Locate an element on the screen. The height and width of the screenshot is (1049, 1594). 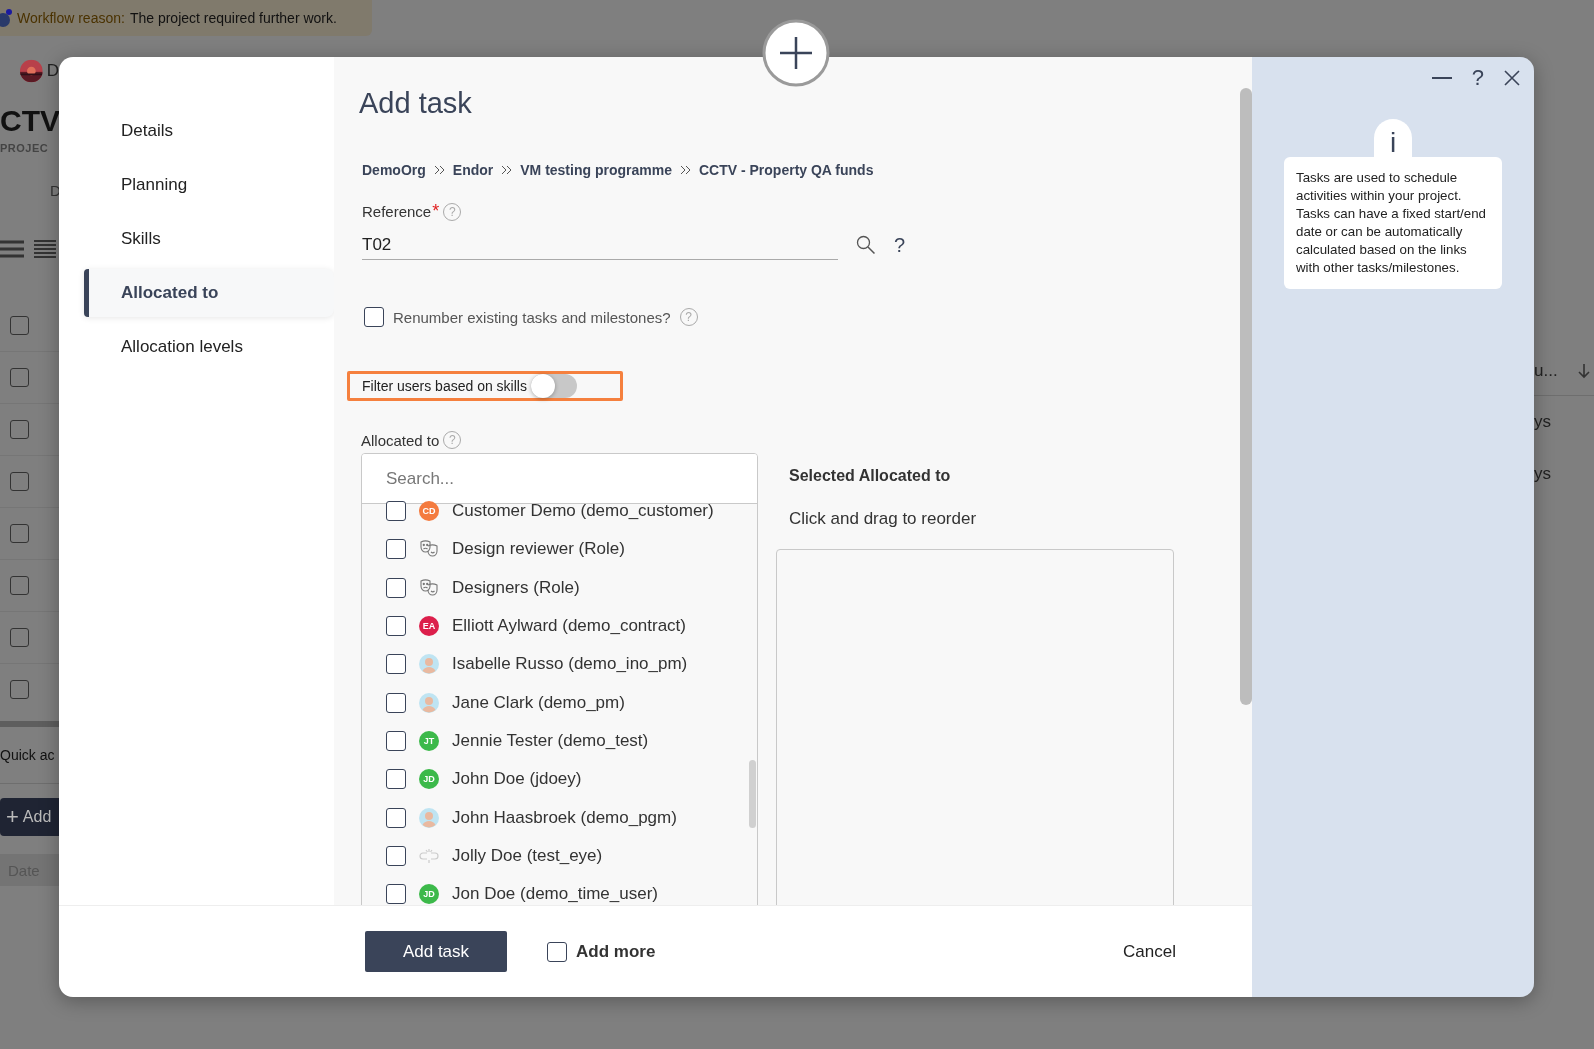
add-task-button: Add task is located at coordinates (436, 951).